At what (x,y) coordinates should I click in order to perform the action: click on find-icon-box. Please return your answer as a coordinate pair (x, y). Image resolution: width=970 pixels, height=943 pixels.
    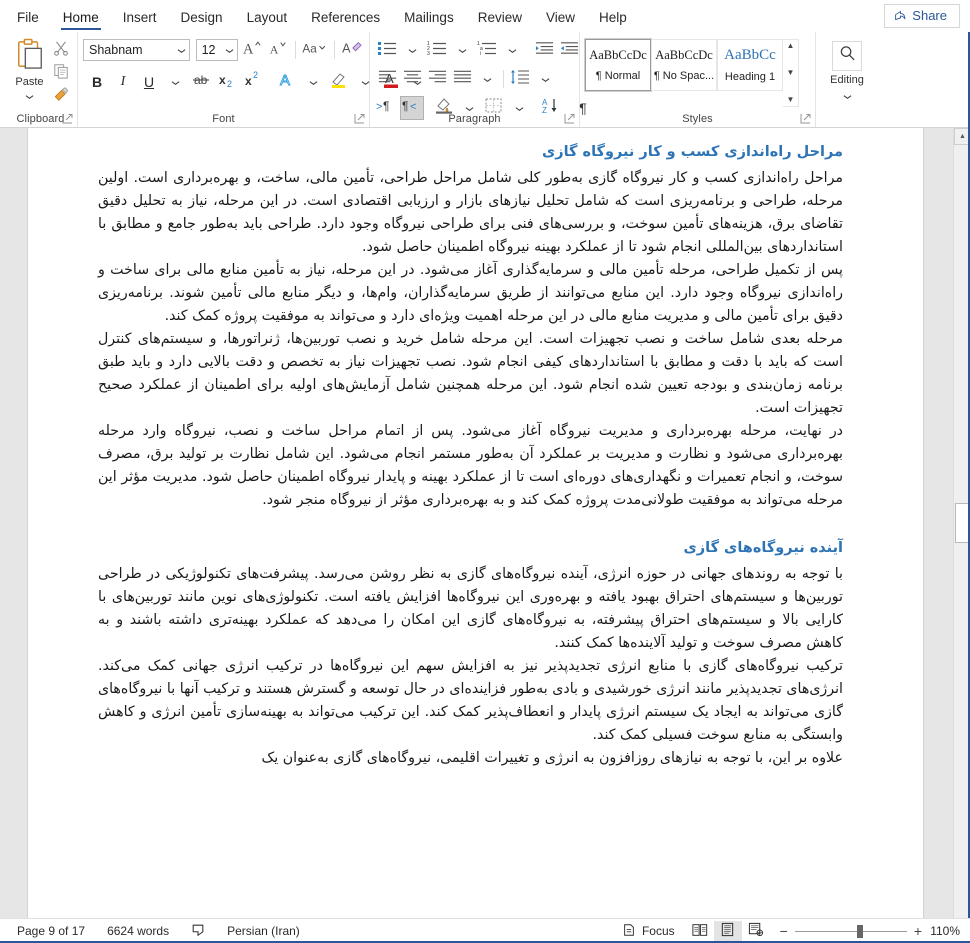
    Looking at the image, I should click on (847, 56).